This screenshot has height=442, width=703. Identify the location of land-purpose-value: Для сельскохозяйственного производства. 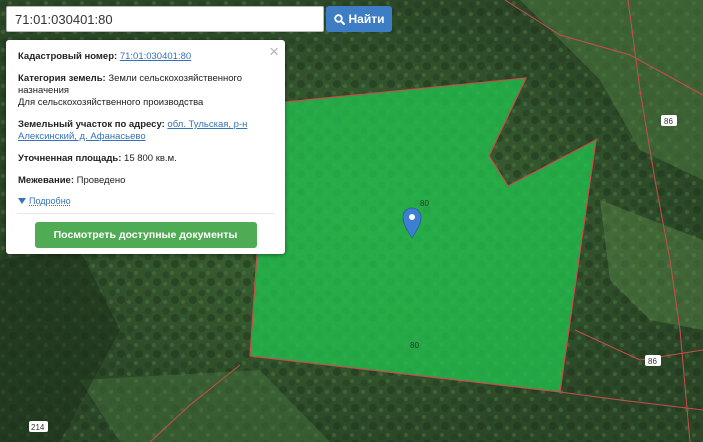
(111, 102).